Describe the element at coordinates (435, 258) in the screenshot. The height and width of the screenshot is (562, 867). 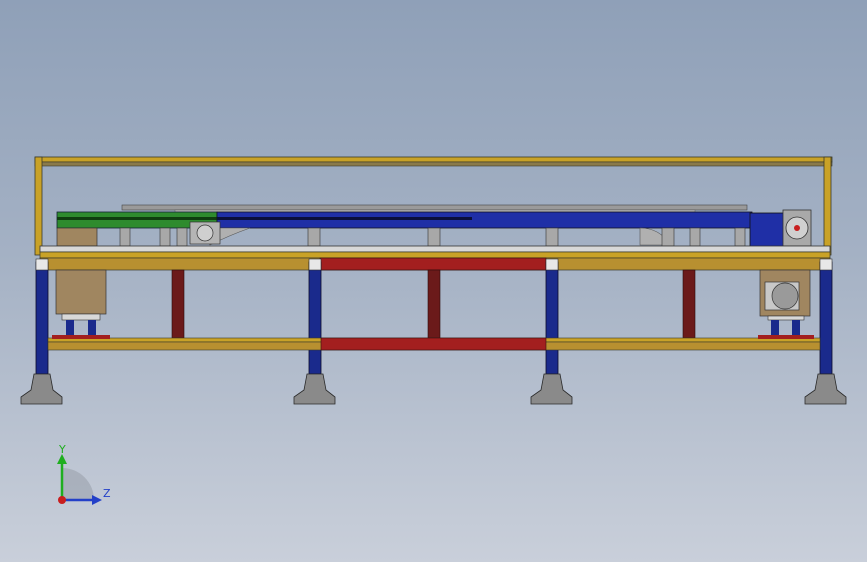
I see `table-top-frame` at that location.